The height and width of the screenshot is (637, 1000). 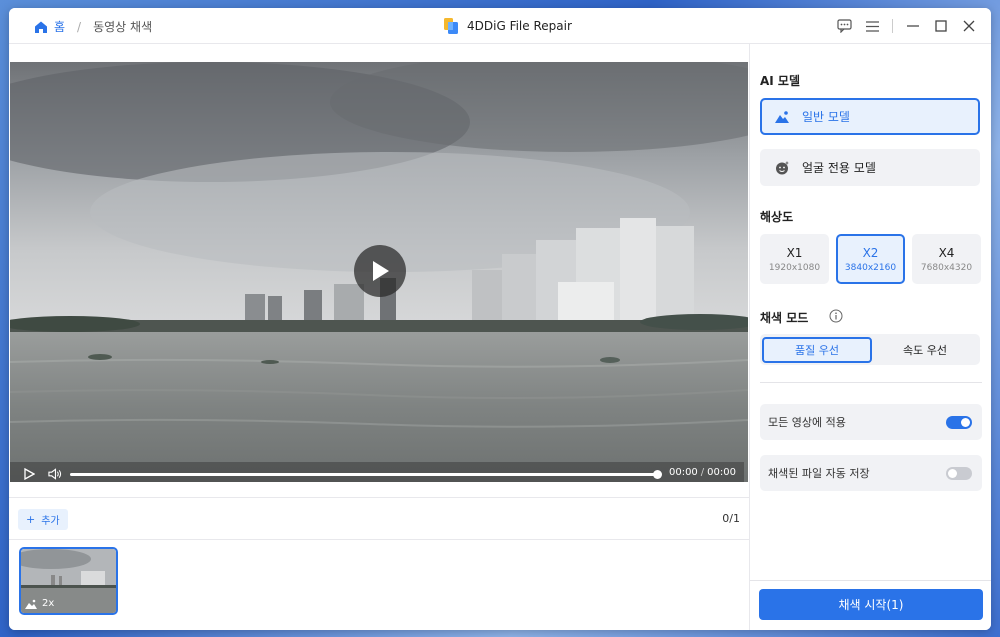 What do you see at coordinates (900, 26) in the screenshot?
I see `window-controls` at bounding box center [900, 26].